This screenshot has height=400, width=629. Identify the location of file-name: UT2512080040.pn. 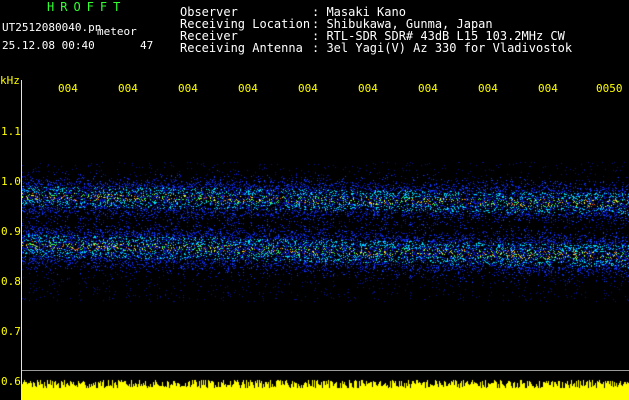
(52, 27).